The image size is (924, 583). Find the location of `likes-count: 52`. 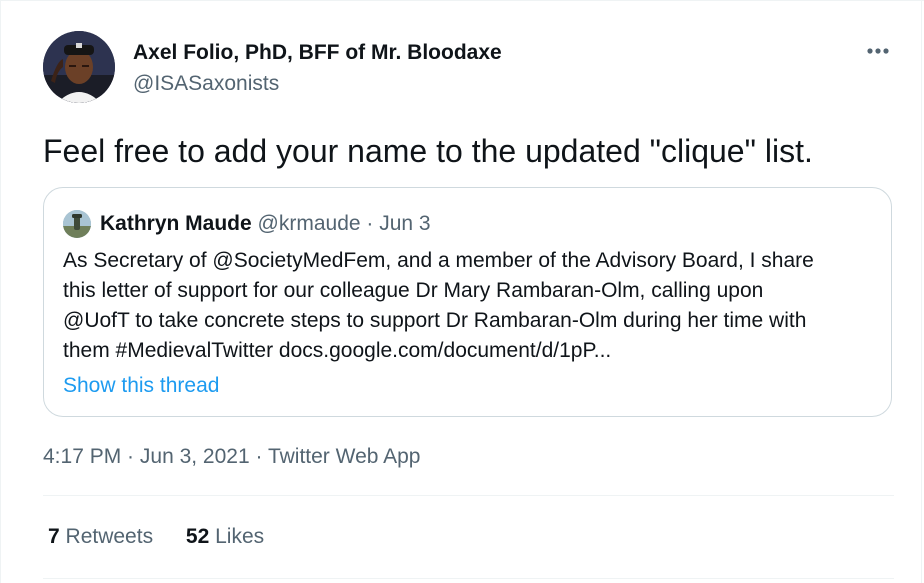

likes-count: 52 is located at coordinates (197, 536).